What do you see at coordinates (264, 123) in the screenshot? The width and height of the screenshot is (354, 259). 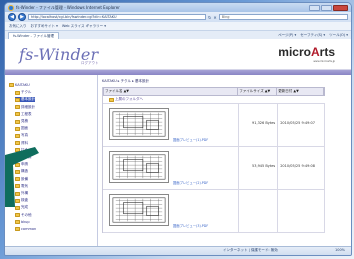 I see `file-size: 91,326 Bytes` at bounding box center [264, 123].